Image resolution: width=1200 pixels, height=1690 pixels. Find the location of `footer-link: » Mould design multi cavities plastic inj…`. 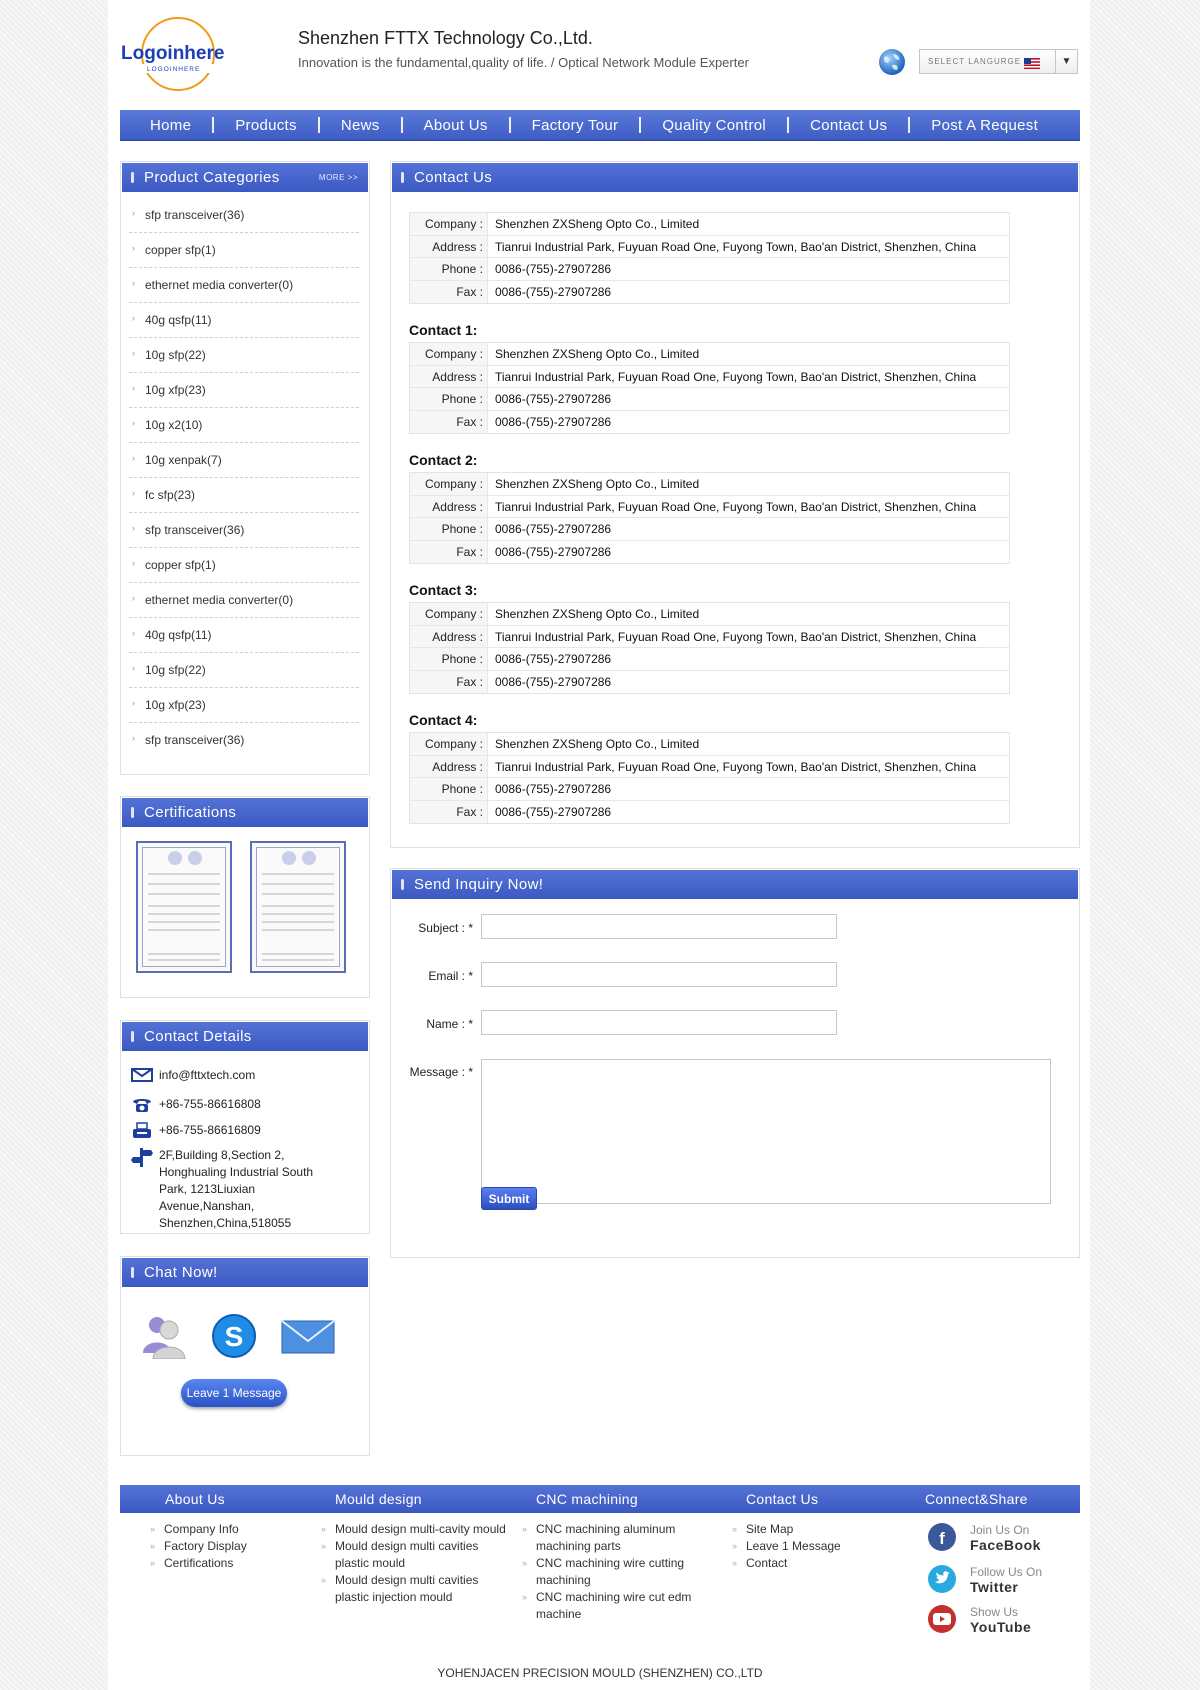

footer-link: » Mould design multi cavities plastic inj… is located at coordinates (416, 1589).